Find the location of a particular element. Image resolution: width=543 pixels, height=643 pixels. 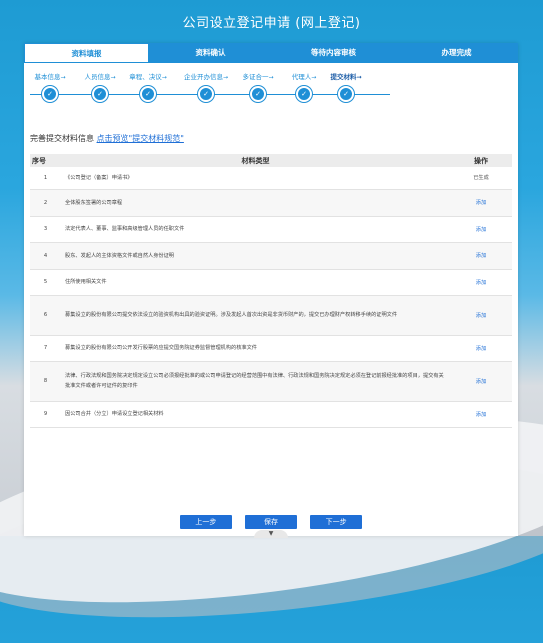

step-agent: 代理人→ ✓ is located at coordinates (304, 86).